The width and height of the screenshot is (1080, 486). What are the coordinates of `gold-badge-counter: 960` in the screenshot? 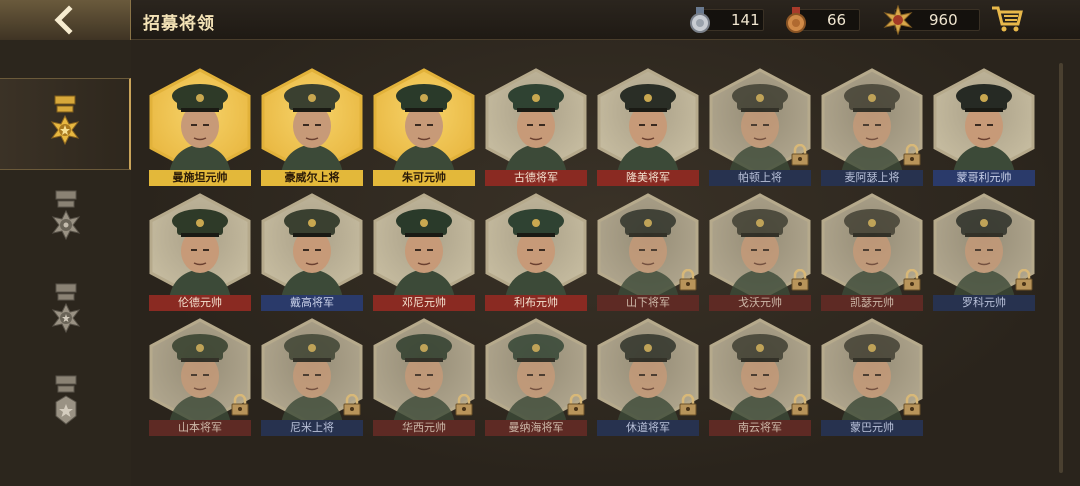 It's located at (931, 20).